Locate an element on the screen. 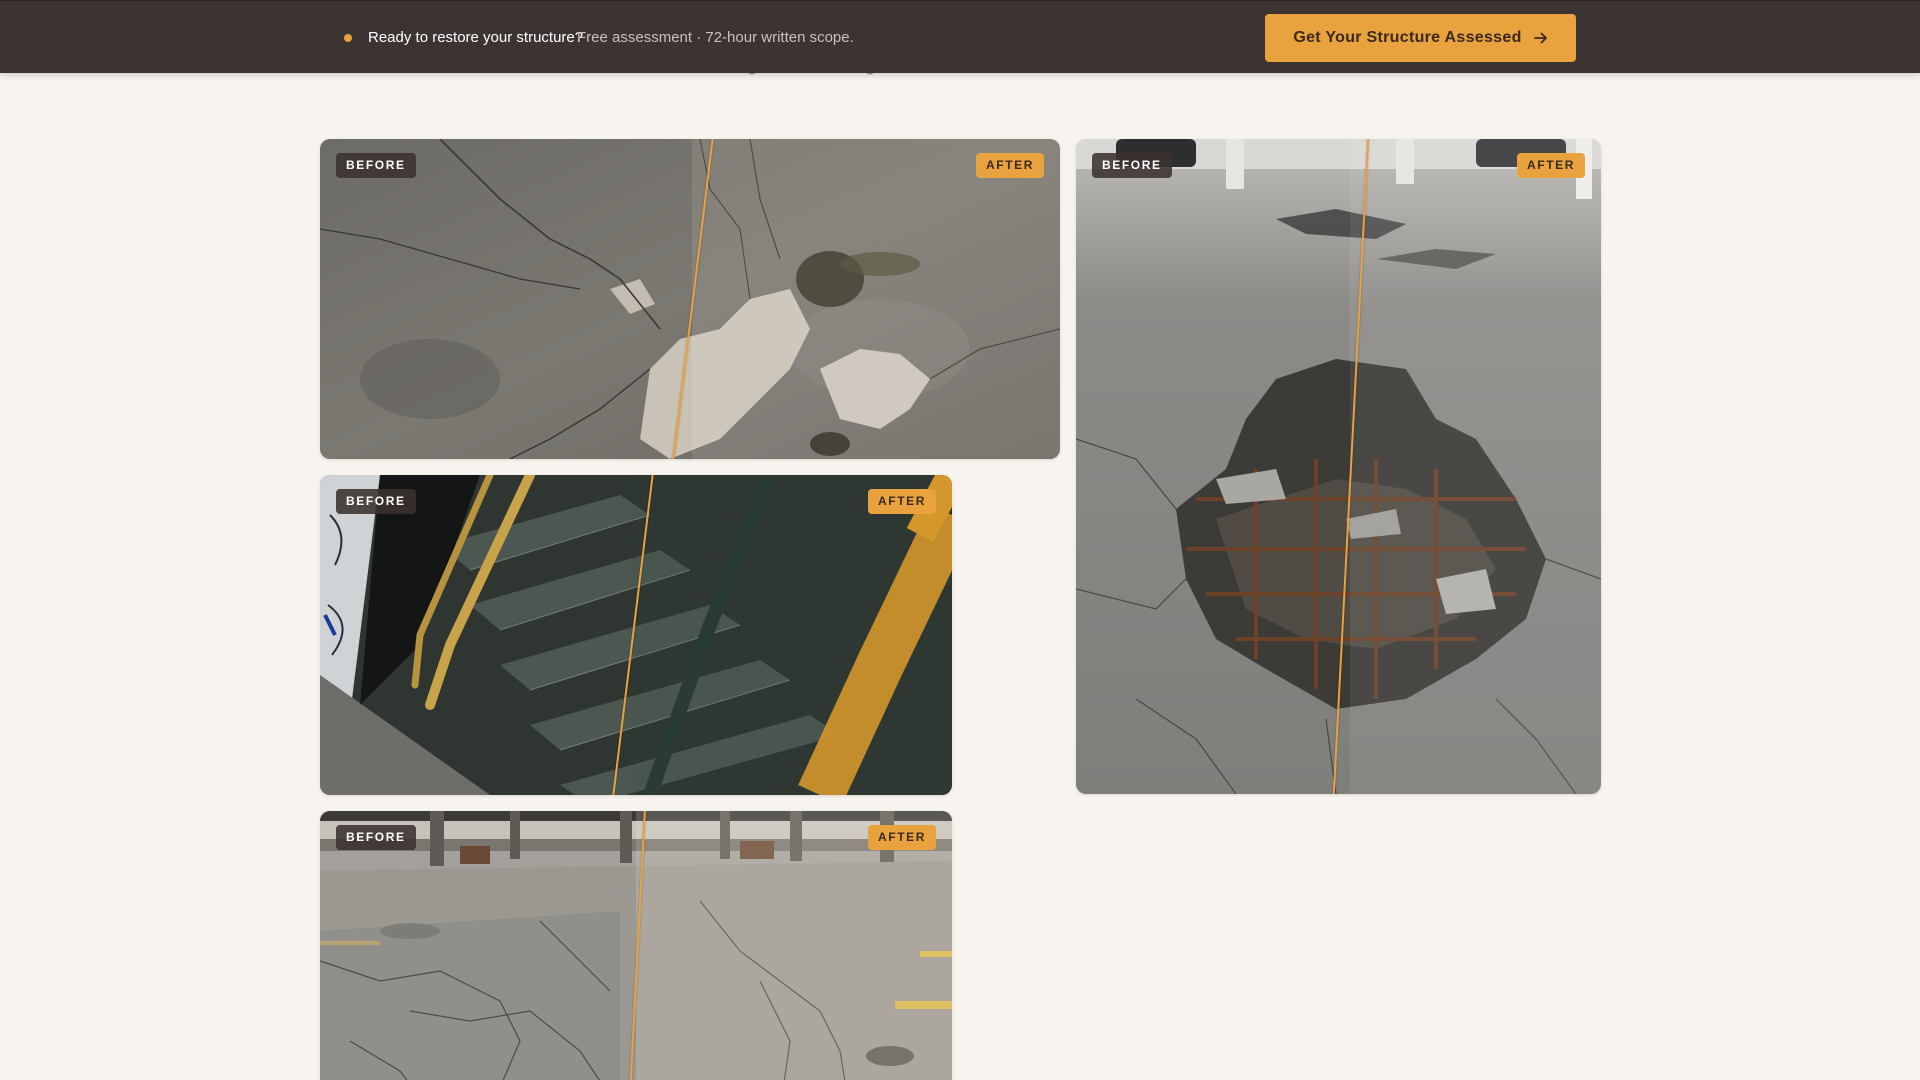 This screenshot has width=1920, height=1080. get-assessed-button: Get Your Structure Assessed is located at coordinates (1420, 38).